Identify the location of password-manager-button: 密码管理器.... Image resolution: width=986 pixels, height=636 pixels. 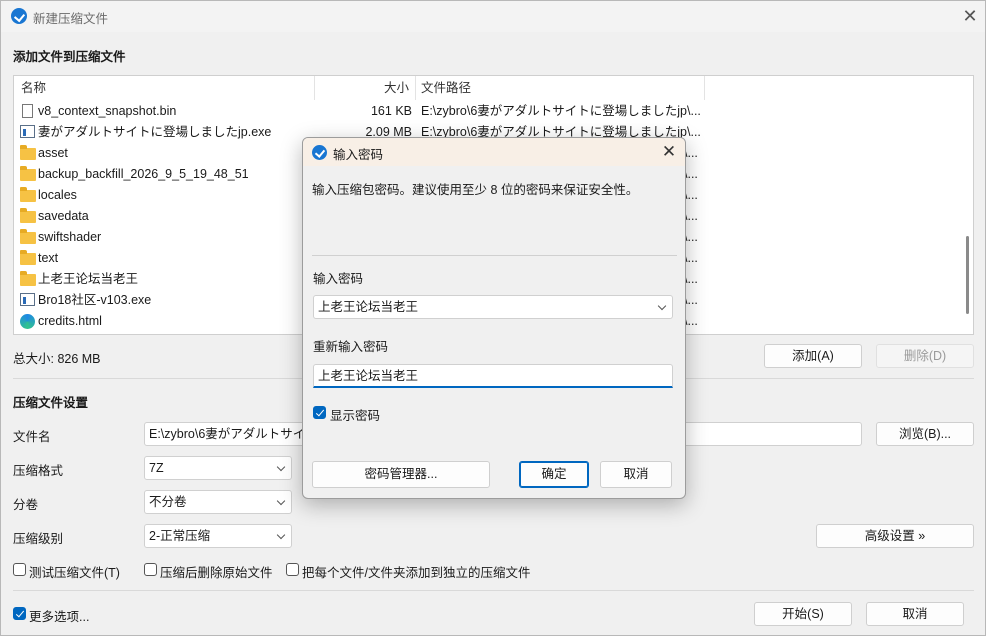
(401, 474).